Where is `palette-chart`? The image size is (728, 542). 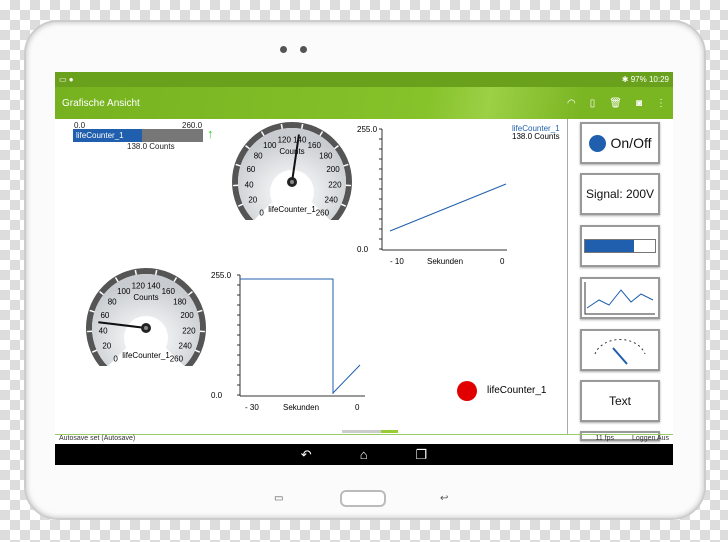 palette-chart is located at coordinates (620, 298).